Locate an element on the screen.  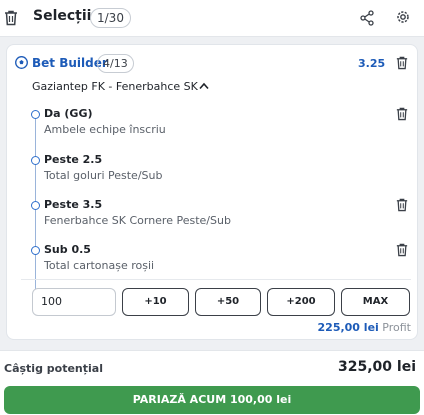
gear-icon is located at coordinates (403, 17).